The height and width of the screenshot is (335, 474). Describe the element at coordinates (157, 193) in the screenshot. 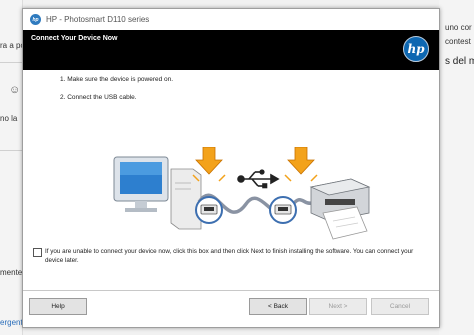

I see `computer-icon` at that location.